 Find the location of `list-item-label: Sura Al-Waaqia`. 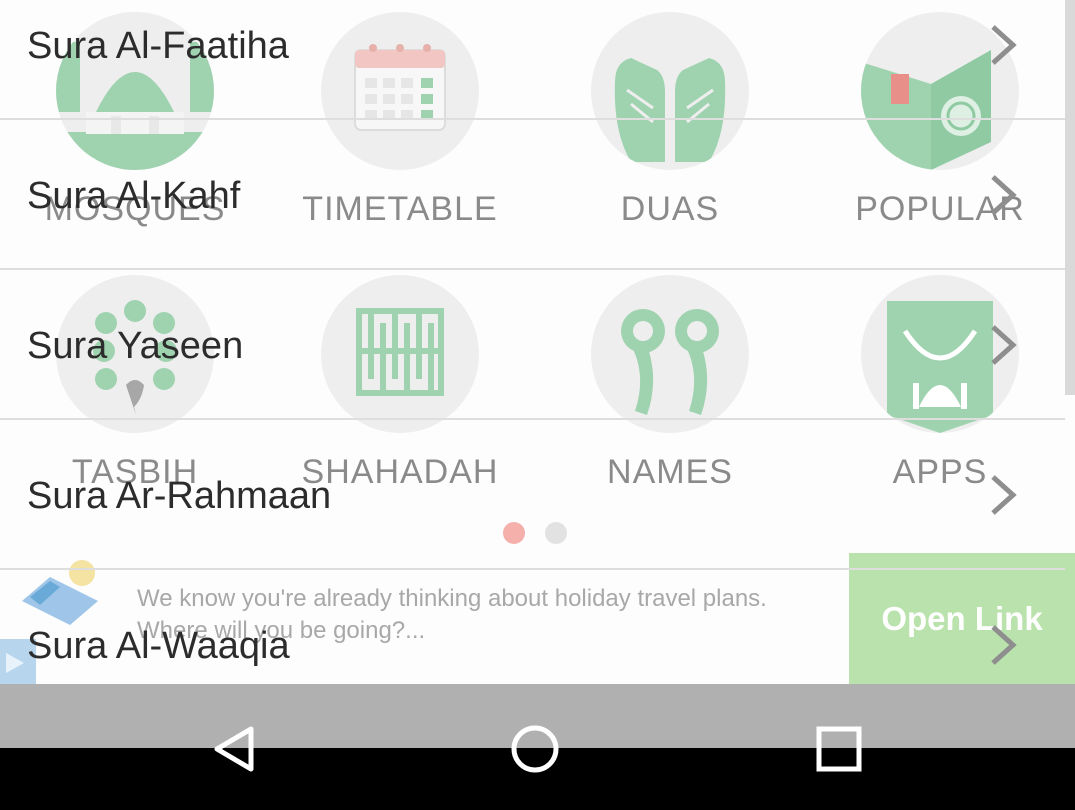

list-item-label: Sura Al-Waaqia is located at coordinates (158, 646).